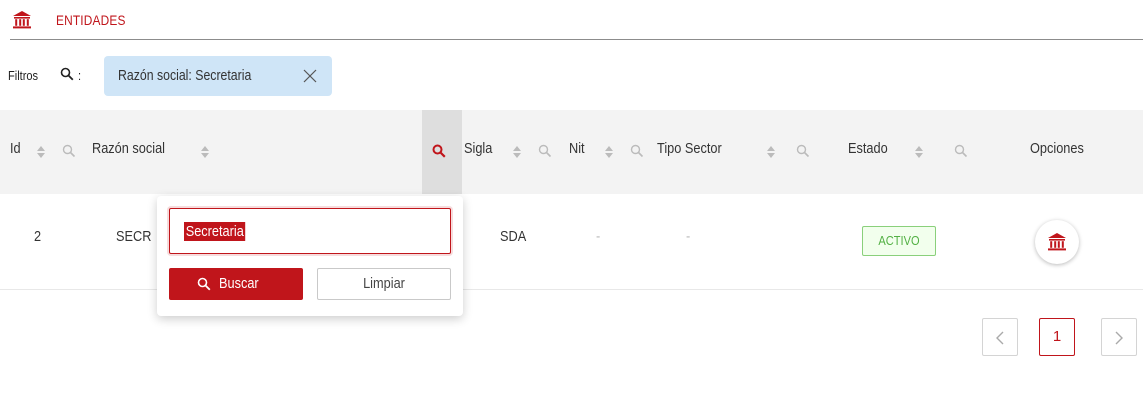 This screenshot has height=397, width=1143. I want to click on column-header-estado: Estado, so click(868, 148).